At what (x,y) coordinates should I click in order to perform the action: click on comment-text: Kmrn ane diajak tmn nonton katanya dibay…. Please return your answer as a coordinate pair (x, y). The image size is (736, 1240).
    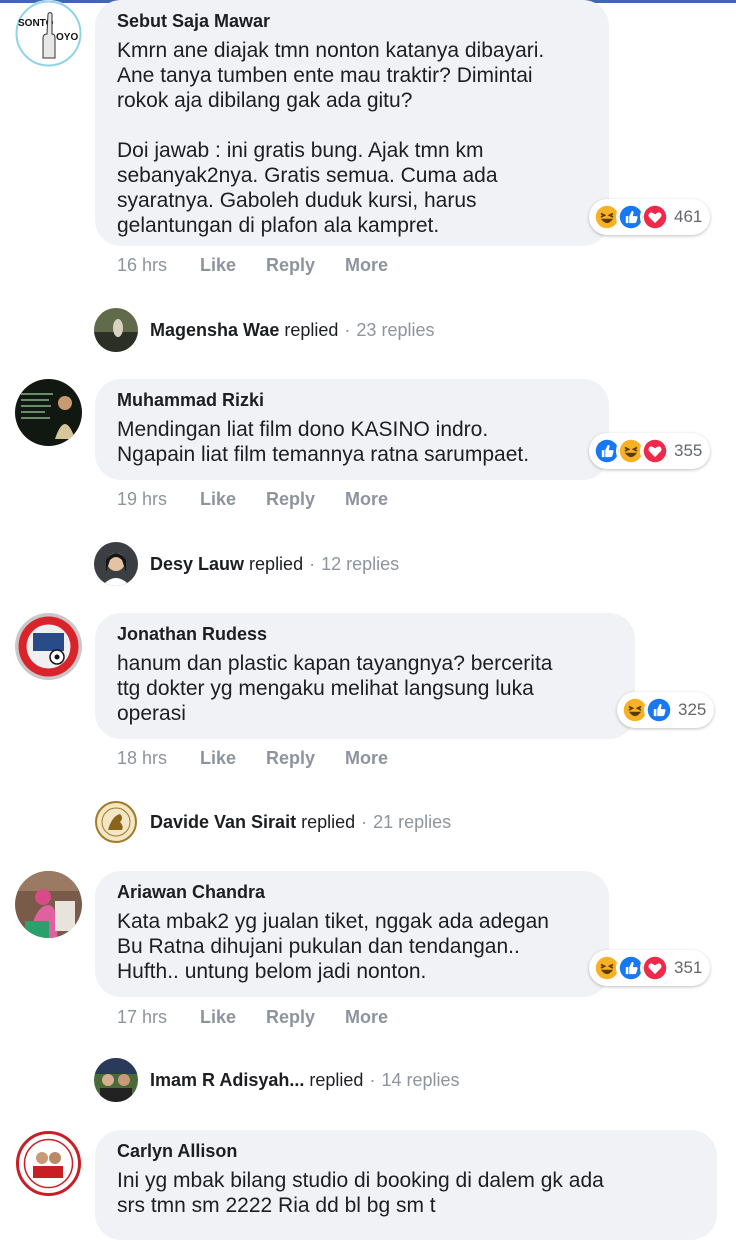
    Looking at the image, I should click on (331, 138).